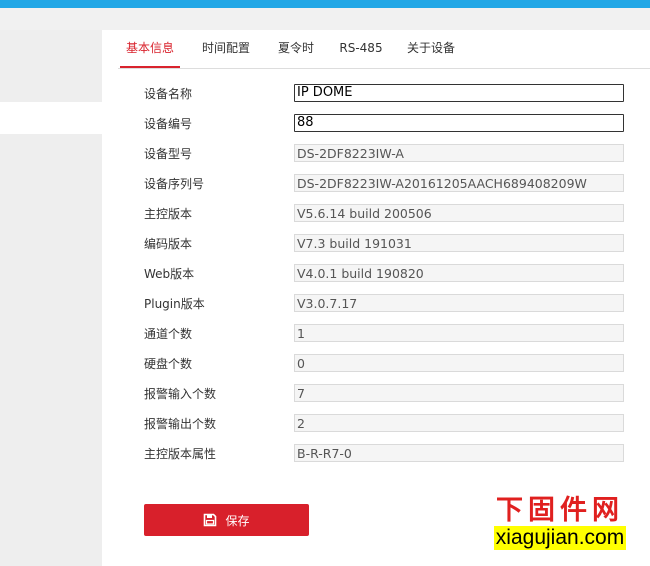 The height and width of the screenshot is (566, 650). I want to click on alarm-output-count-value: 2, so click(459, 423).